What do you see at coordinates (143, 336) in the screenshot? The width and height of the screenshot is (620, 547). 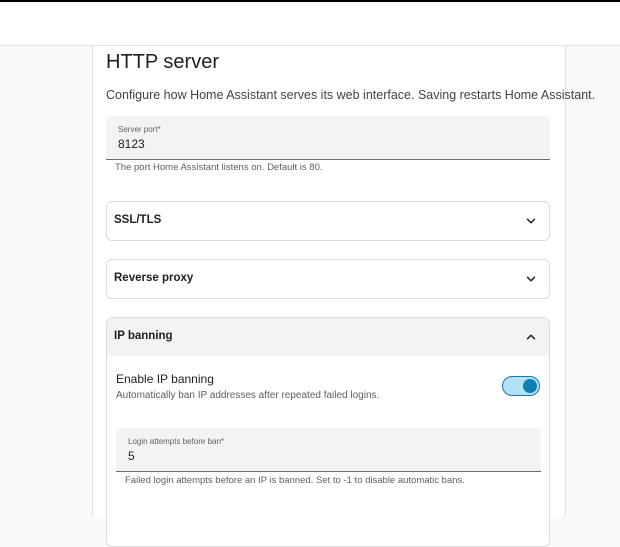 I see `ip-banning-title: IP banning` at bounding box center [143, 336].